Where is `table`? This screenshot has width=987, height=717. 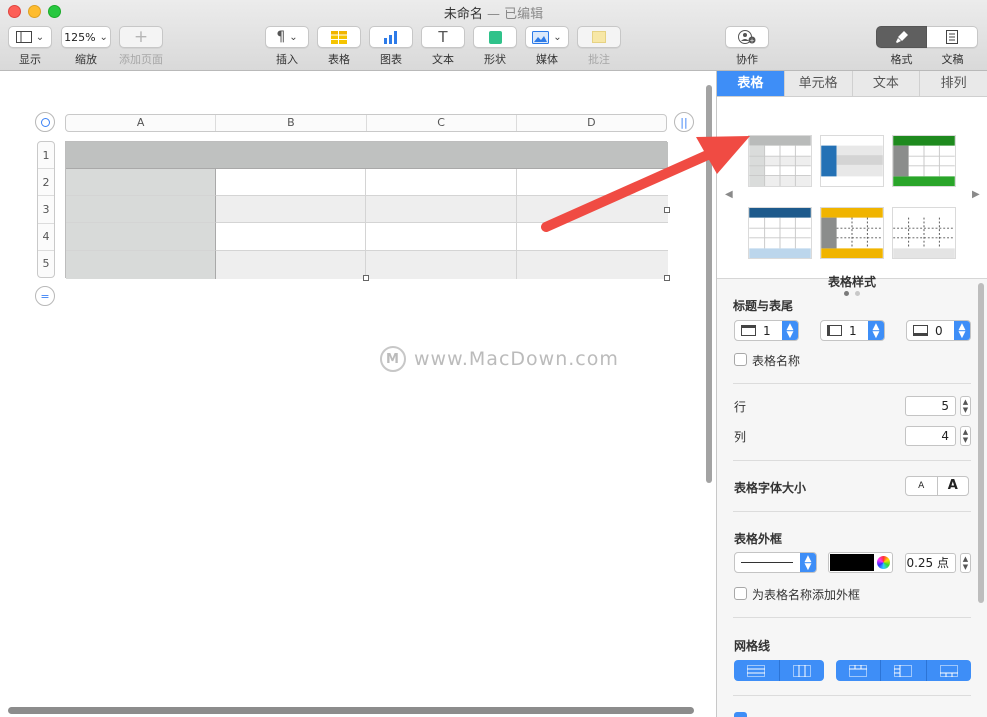 table is located at coordinates (366, 210).